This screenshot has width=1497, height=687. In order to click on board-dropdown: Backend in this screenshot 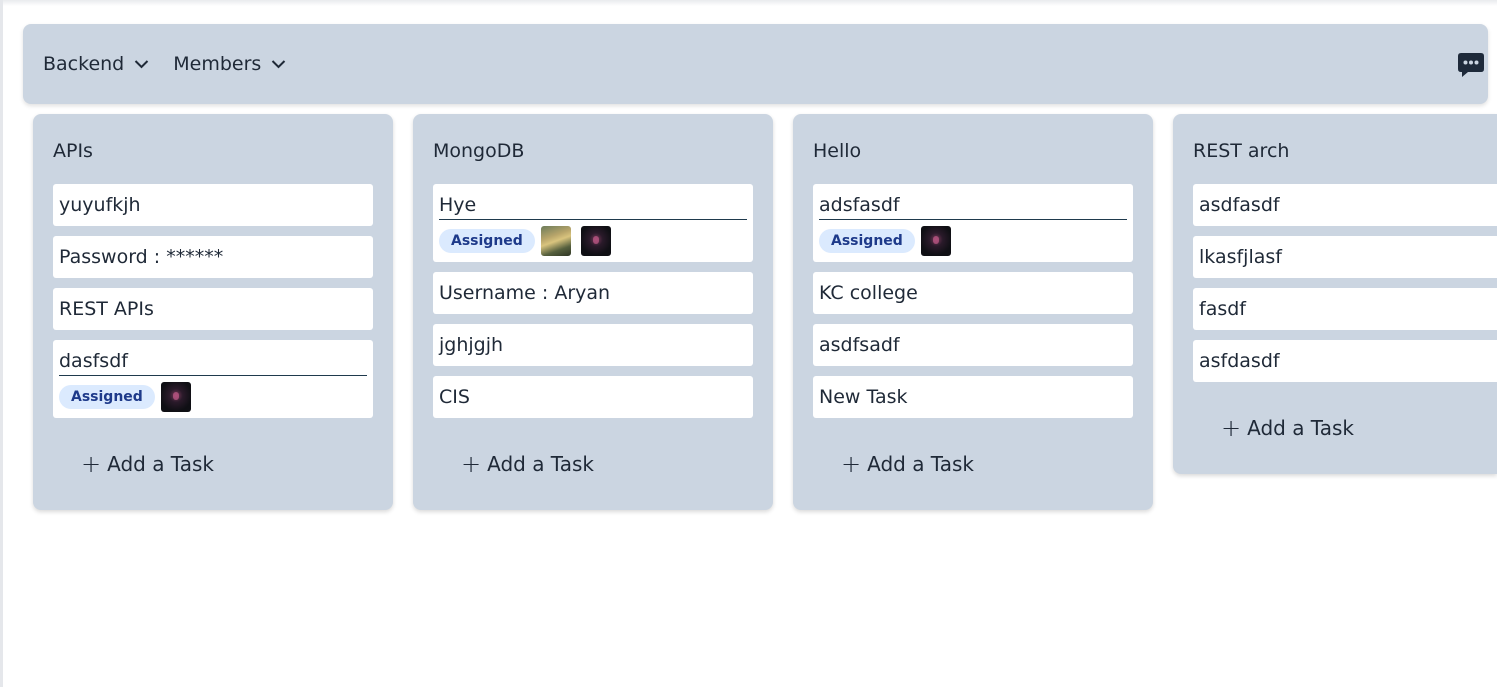, I will do `click(96, 64)`.